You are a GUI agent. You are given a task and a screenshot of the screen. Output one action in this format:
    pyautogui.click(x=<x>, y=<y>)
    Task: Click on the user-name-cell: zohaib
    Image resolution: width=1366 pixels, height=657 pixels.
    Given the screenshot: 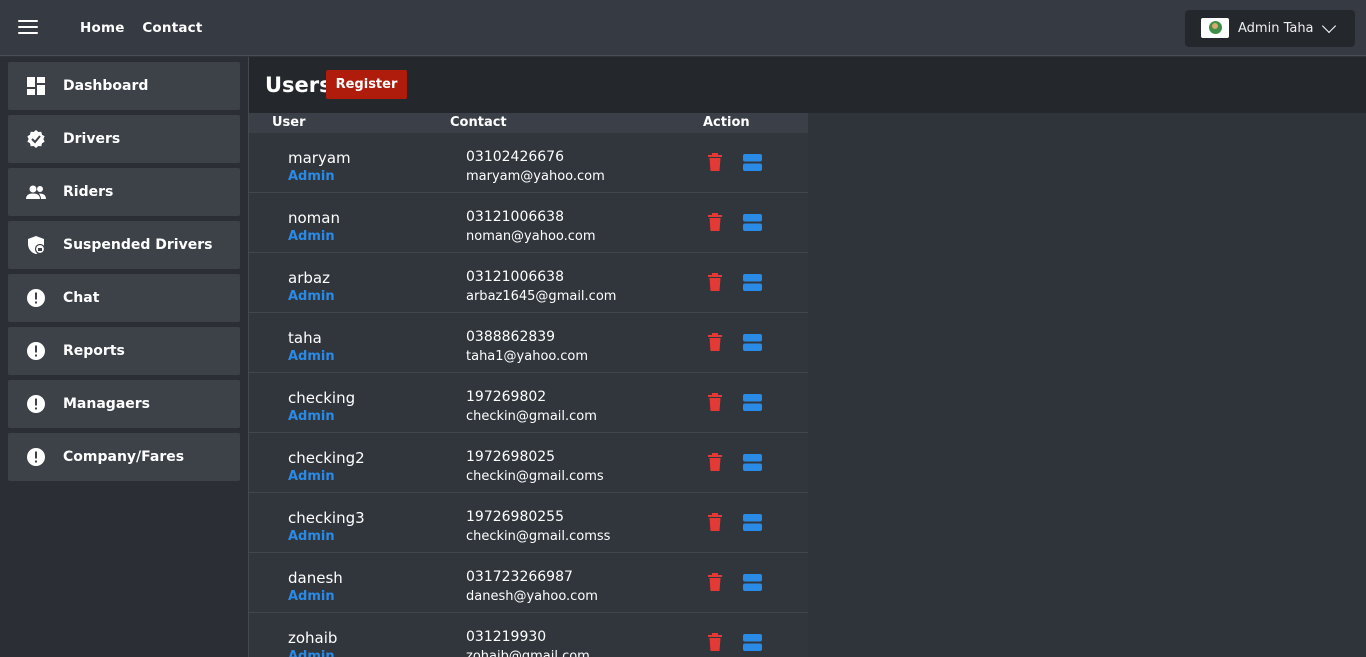 What is the action you would take?
    pyautogui.click(x=313, y=638)
    